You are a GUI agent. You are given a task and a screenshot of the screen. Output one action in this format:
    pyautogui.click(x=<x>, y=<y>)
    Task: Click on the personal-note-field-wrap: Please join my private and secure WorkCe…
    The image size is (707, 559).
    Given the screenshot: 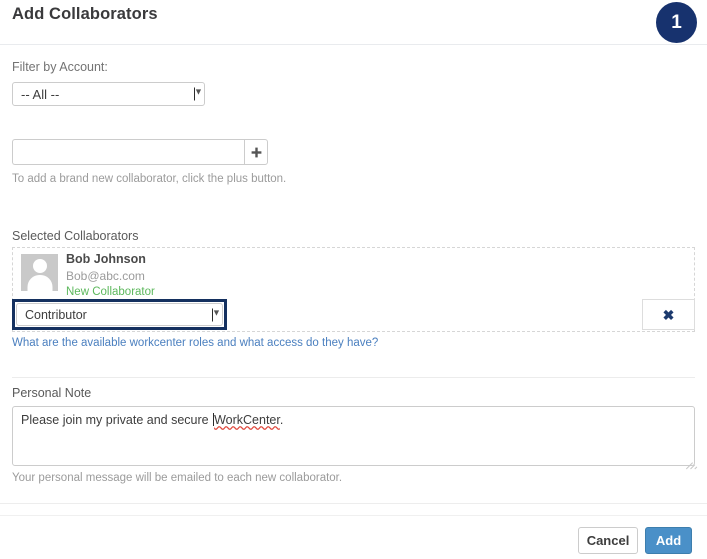 What is the action you would take?
    pyautogui.click(x=355, y=438)
    